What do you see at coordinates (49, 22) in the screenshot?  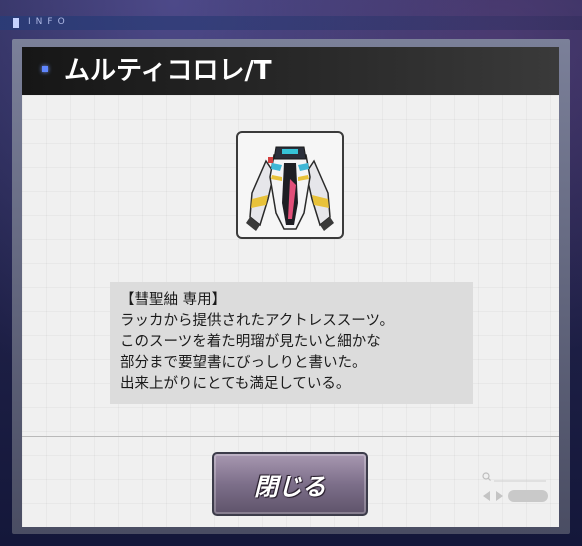 I see `info-tag-label: INFO` at bounding box center [49, 22].